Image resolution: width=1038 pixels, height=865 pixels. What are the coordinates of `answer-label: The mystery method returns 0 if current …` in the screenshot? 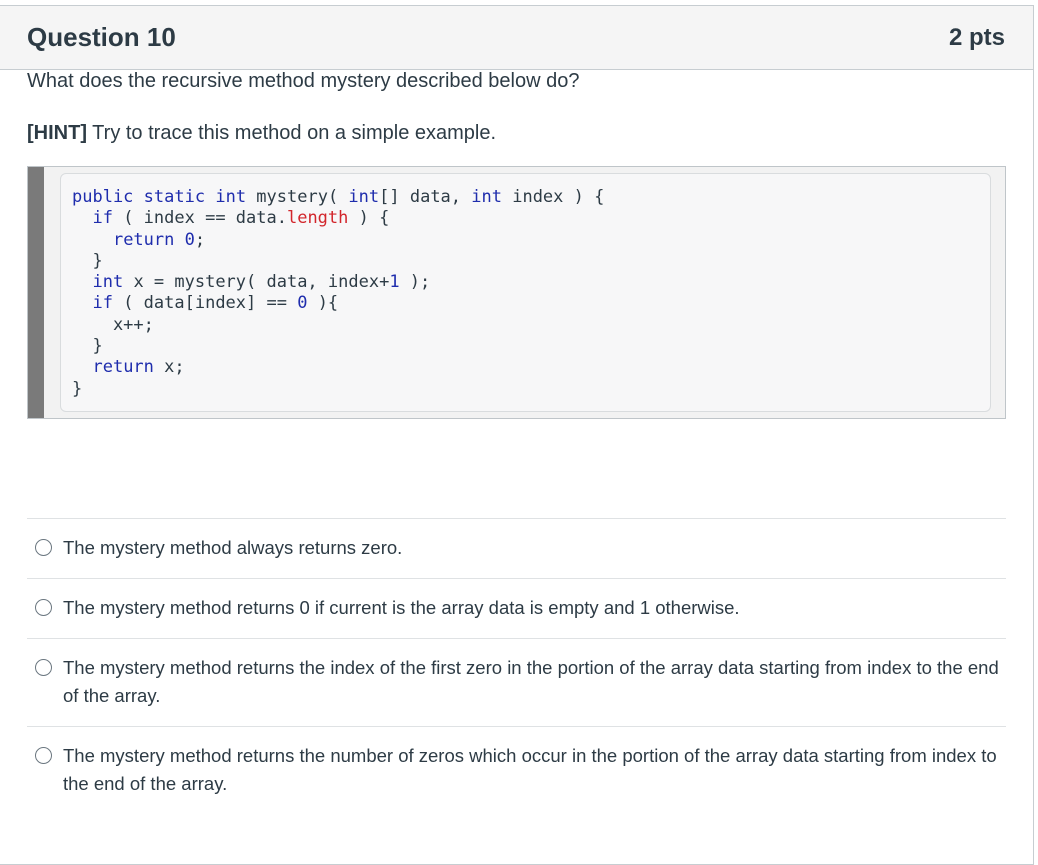 It's located at (401, 607).